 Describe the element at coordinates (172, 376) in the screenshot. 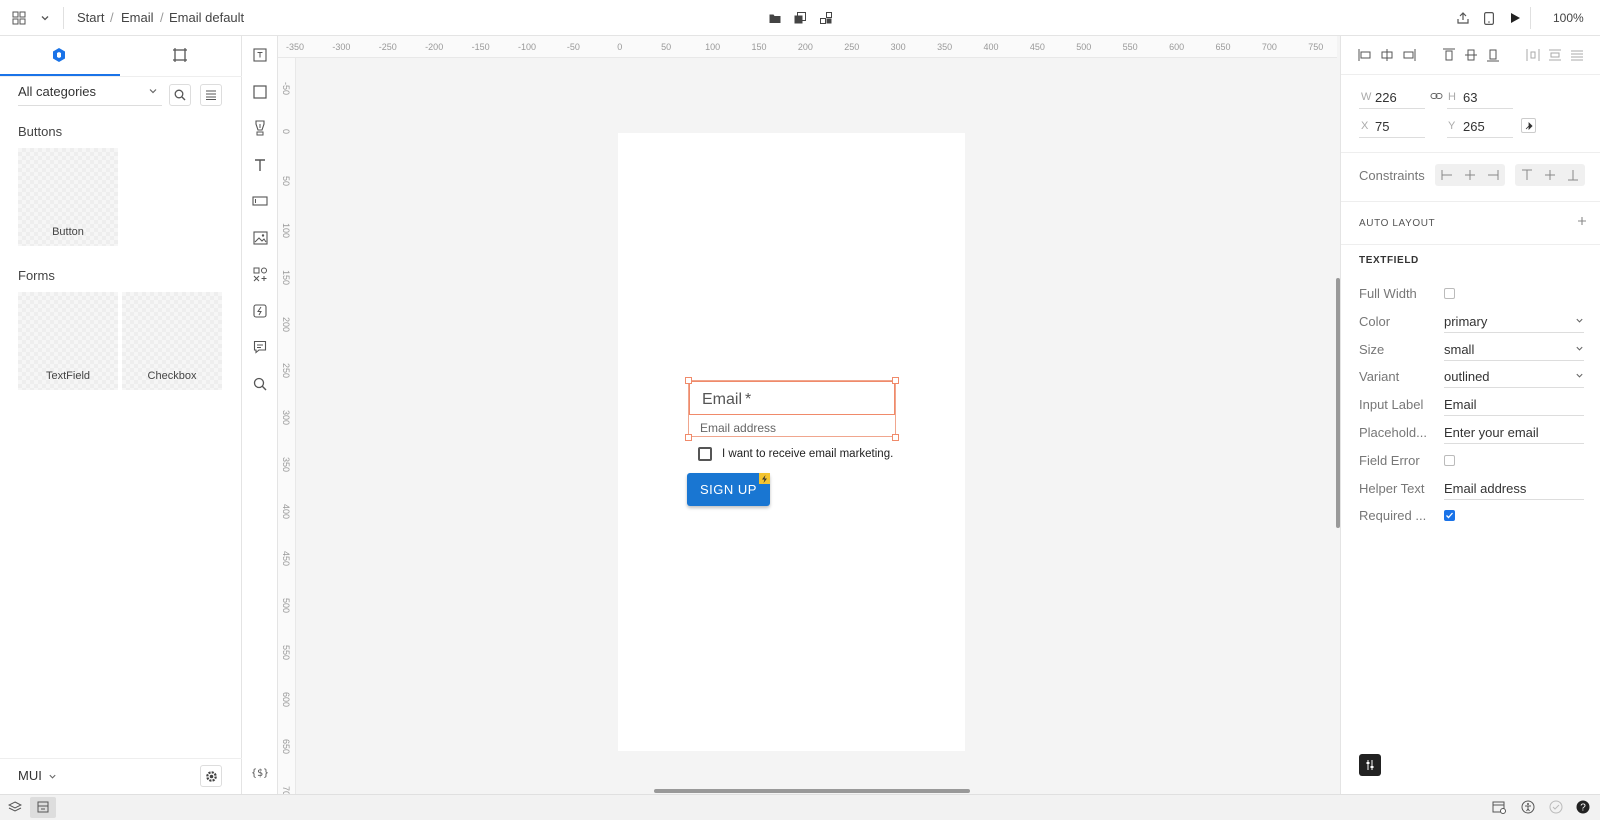

I see `tile-label: Checkbox` at that location.